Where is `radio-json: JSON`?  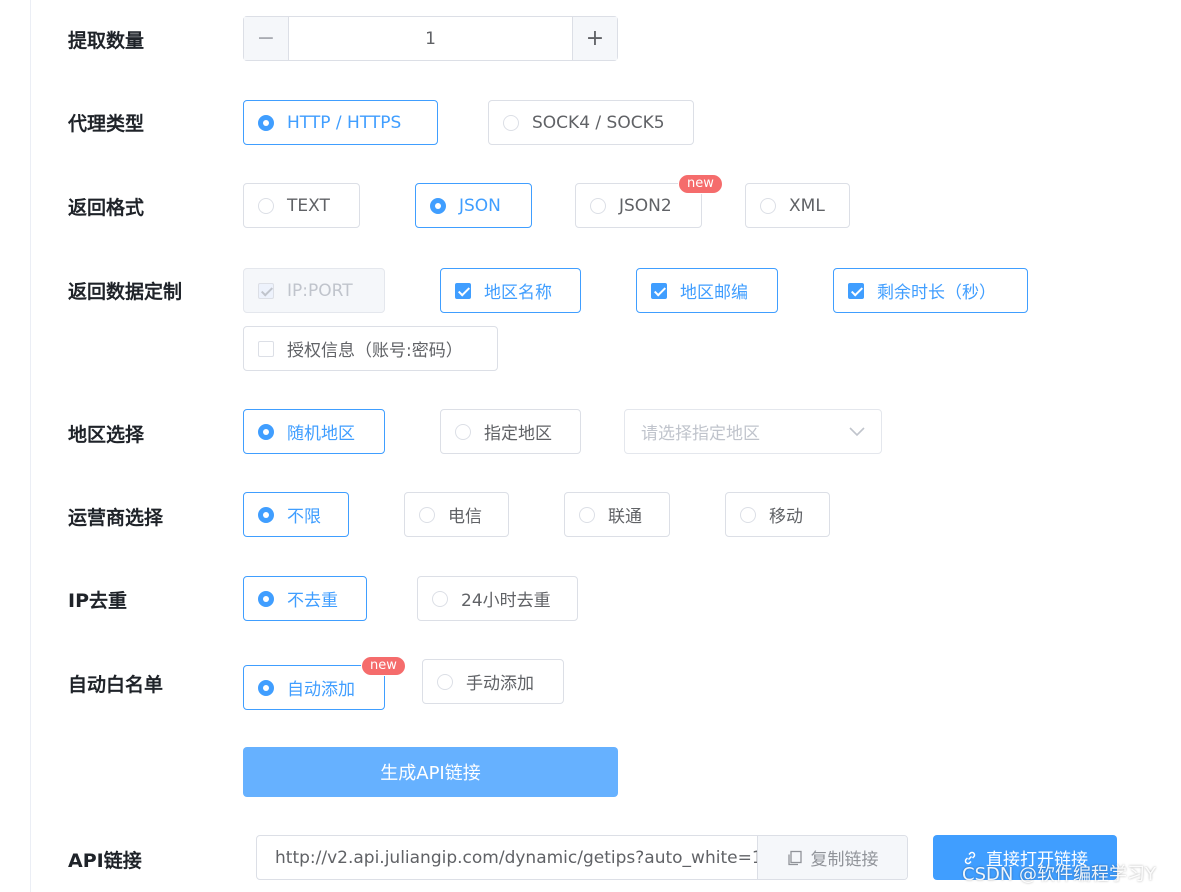 radio-json: JSON is located at coordinates (473, 205).